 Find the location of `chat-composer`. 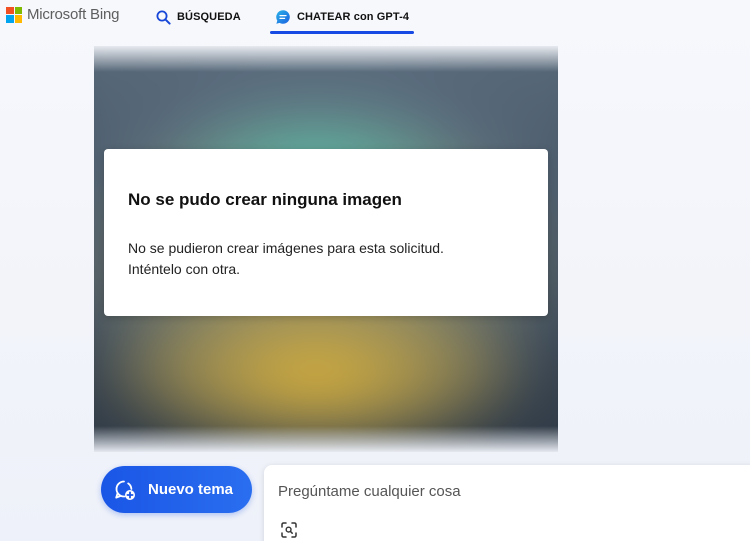

chat-composer is located at coordinates (507, 503).